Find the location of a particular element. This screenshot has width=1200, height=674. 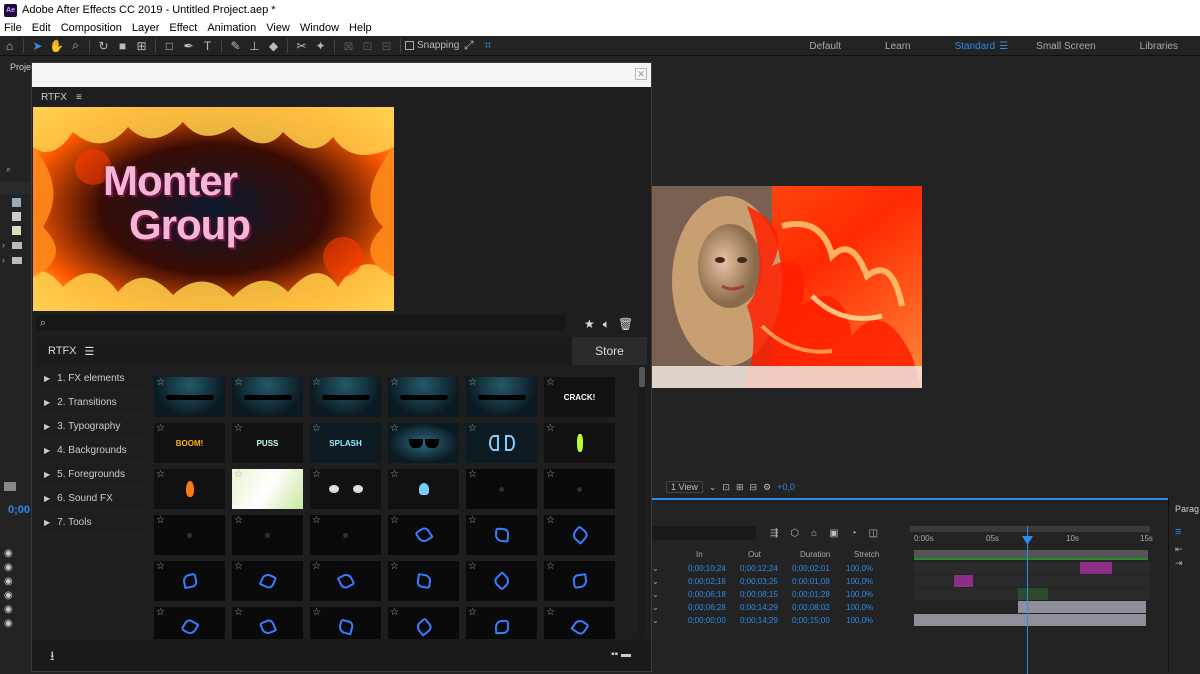

playhead-line is located at coordinates (1027, 600).